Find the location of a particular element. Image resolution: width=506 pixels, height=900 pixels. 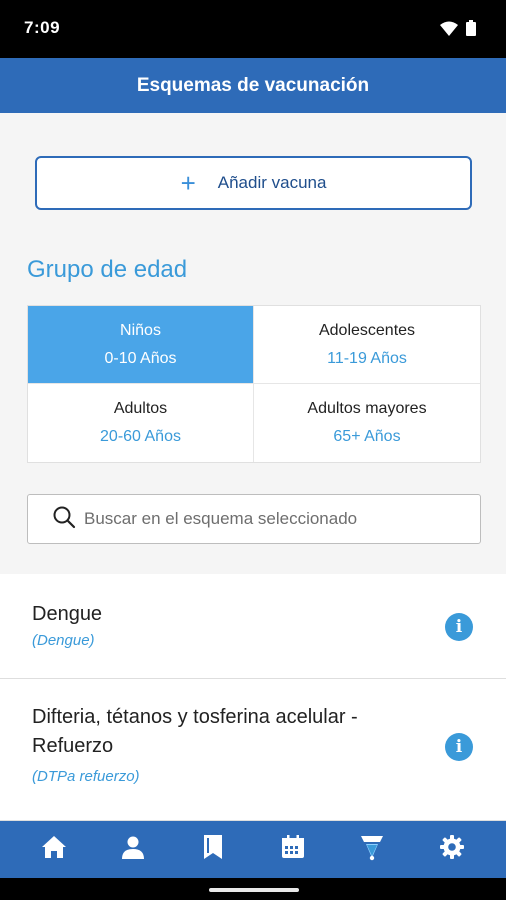

add-vaccine-button: + Añadir vacuna is located at coordinates (253, 183).